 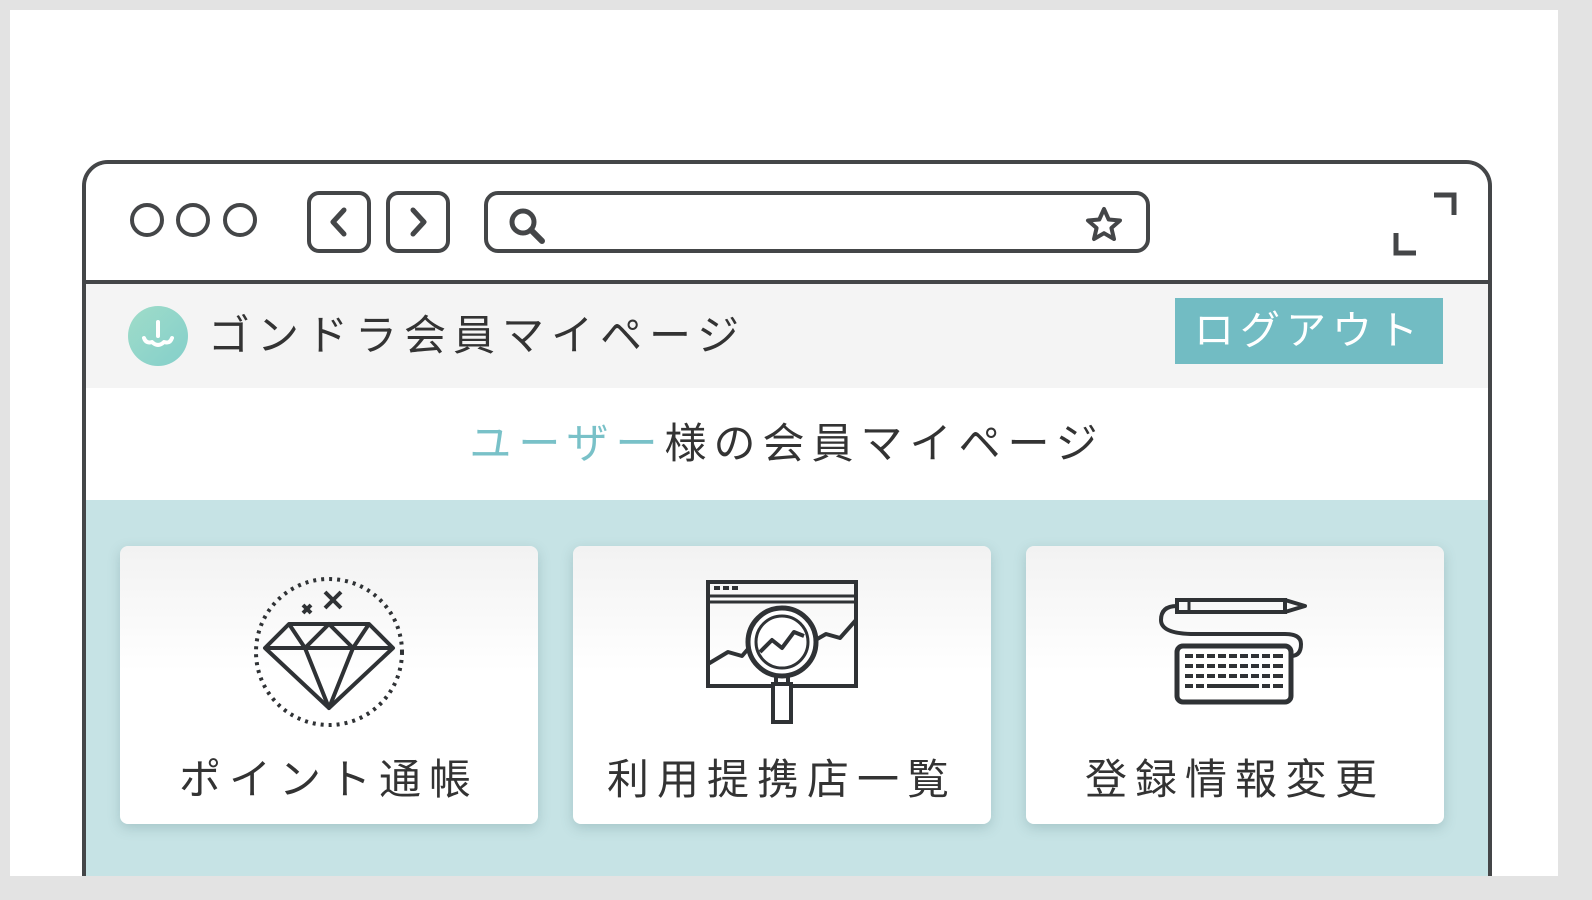 What do you see at coordinates (240, 220) in the screenshot?
I see `window-control-maximize` at bounding box center [240, 220].